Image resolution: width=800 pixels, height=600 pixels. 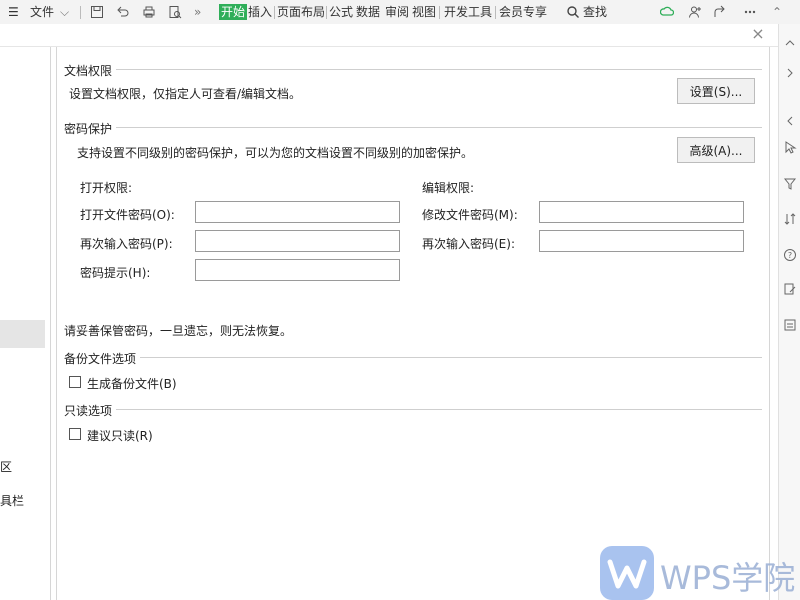 I want to click on tab-member: 会员专享, so click(x=523, y=12).